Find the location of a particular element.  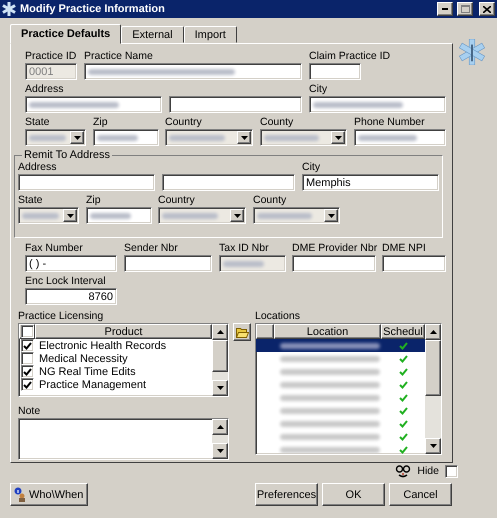

input-field: Memphis is located at coordinates (370, 182).